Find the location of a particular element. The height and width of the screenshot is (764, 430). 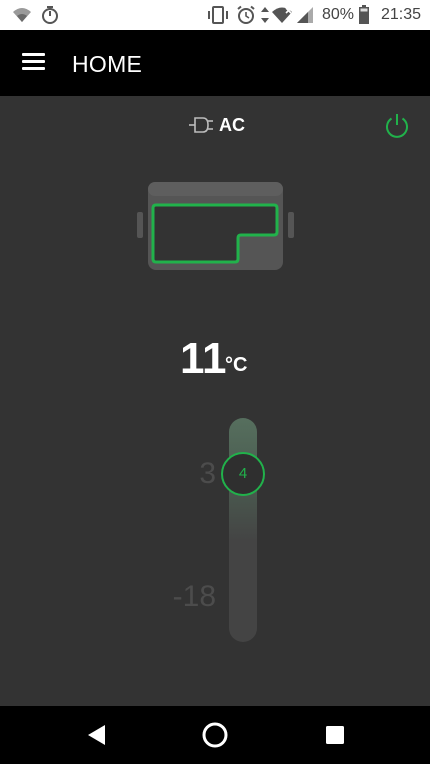

back-icon is located at coordinates (97, 735).